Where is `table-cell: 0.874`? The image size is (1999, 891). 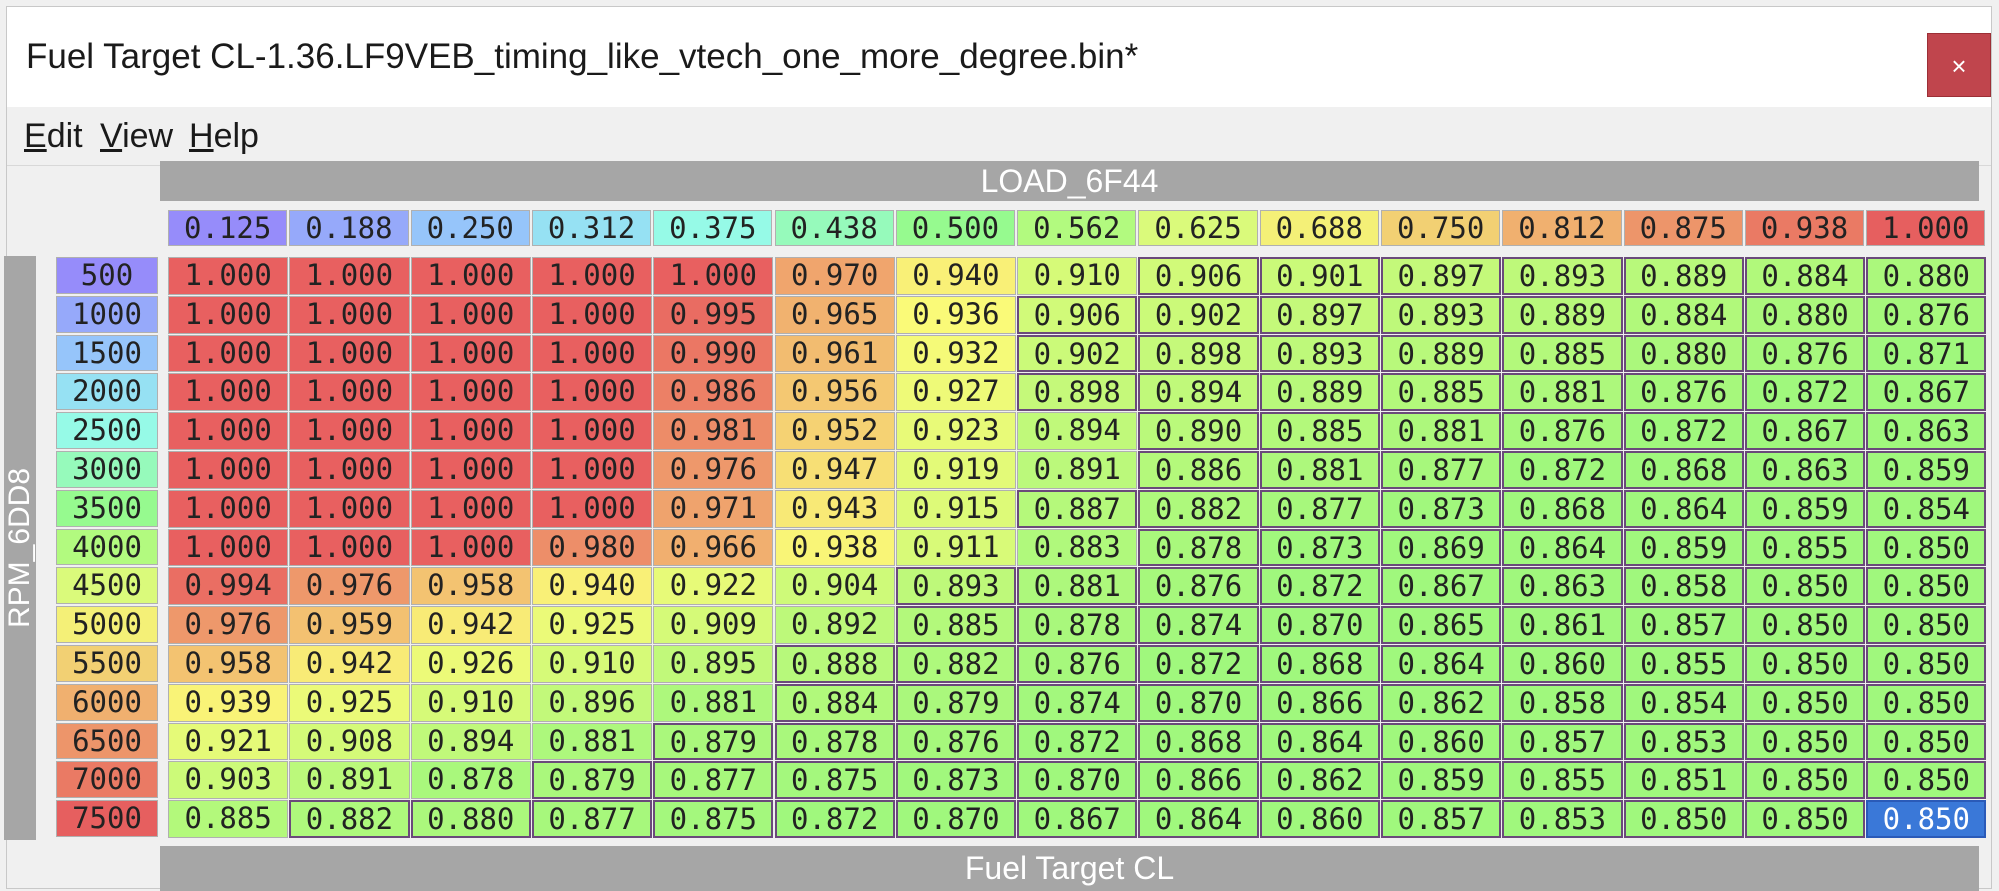
table-cell: 0.874 is located at coordinates (1077, 702).